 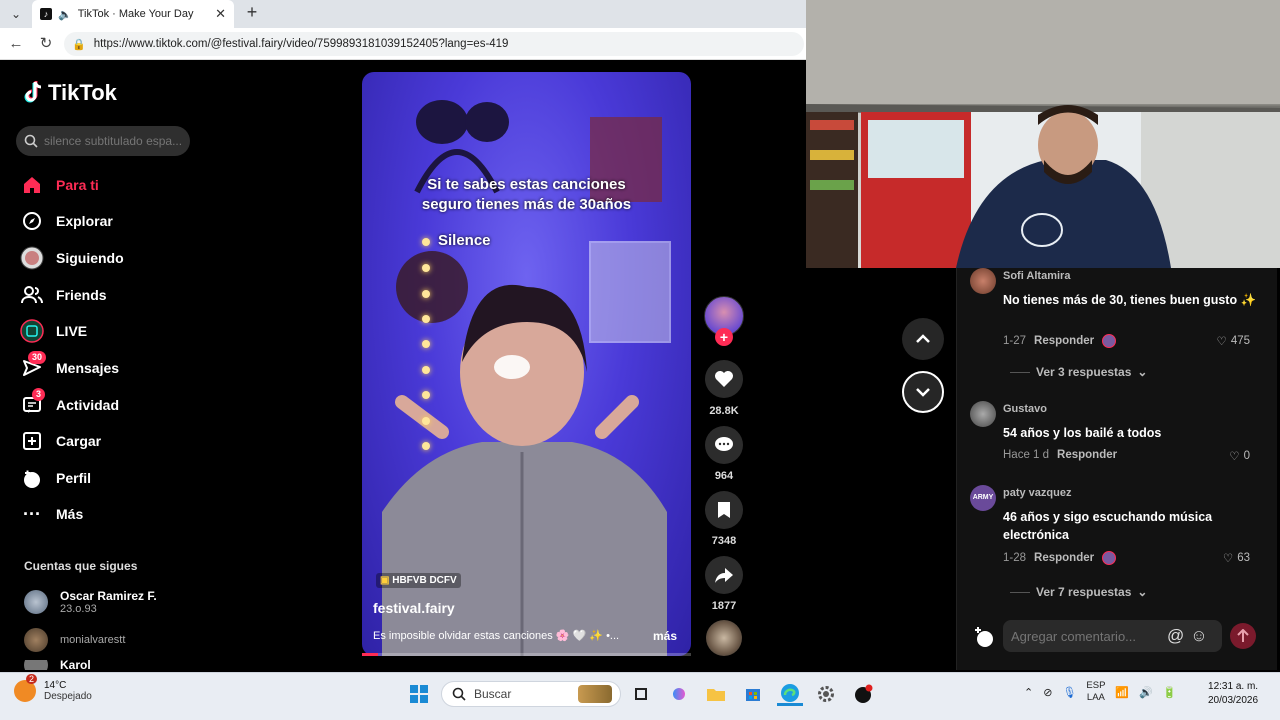 I want to click on view-replies-label: Ver 7 respuestas, so click(x=1084, y=592).